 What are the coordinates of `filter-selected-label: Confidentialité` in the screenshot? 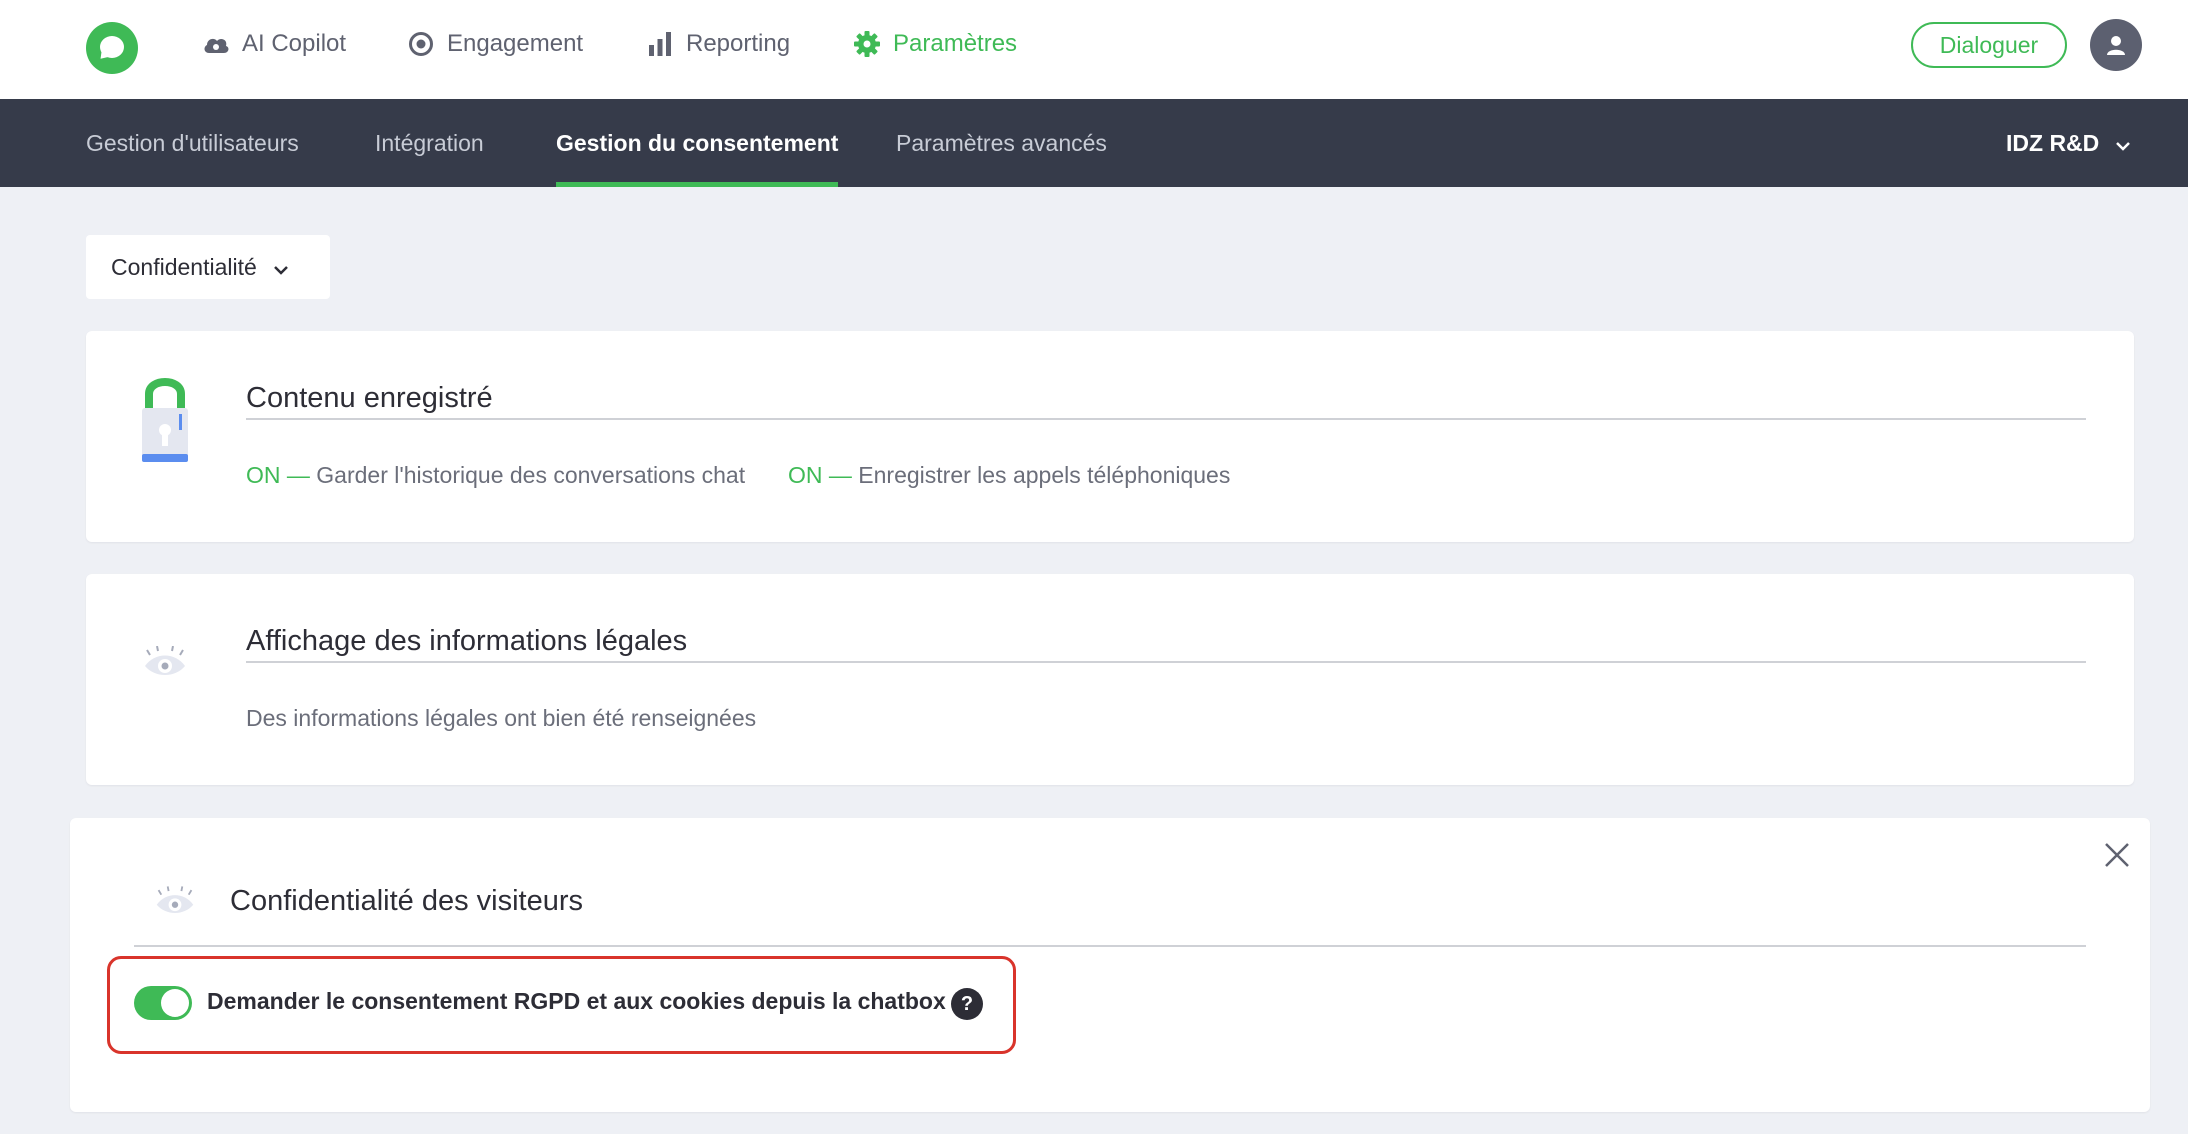 It's located at (184, 266).